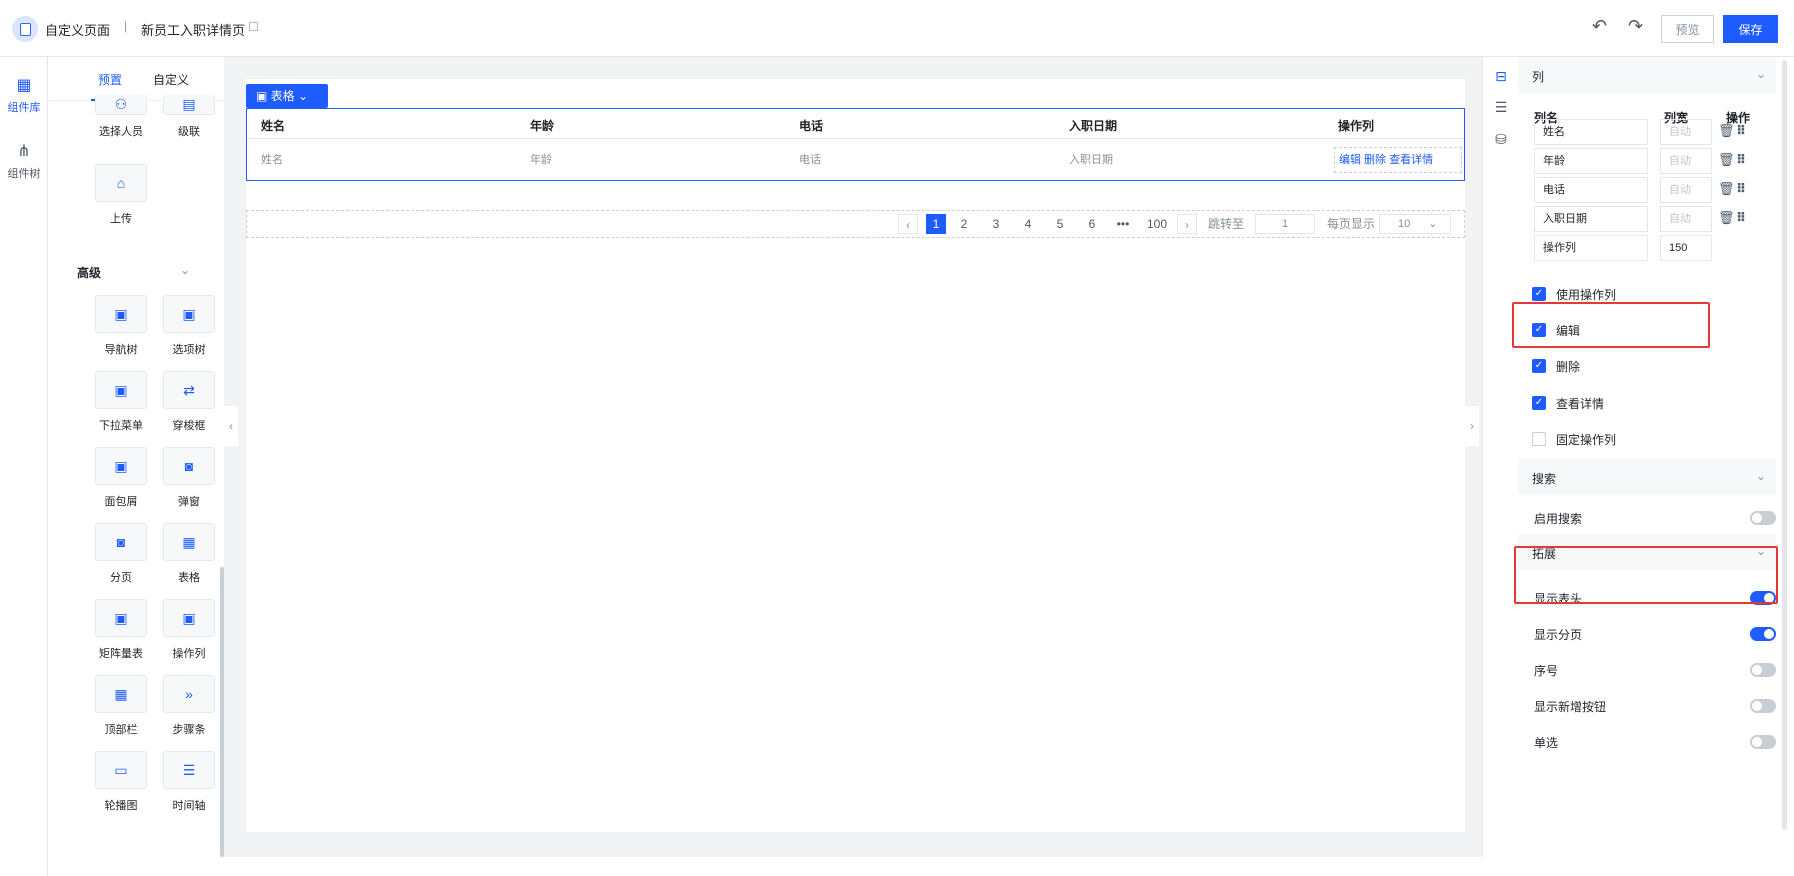 Image resolution: width=1794 pixels, height=876 pixels. I want to click on toggle-show-add-button, so click(1763, 706).